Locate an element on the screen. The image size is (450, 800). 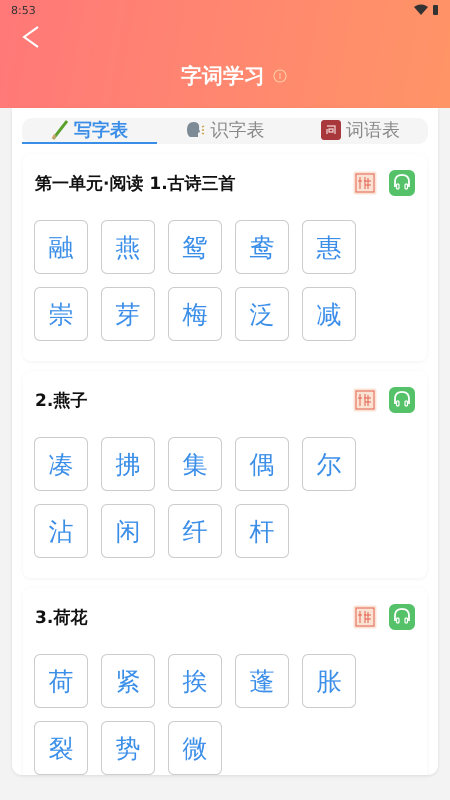
character-tile: 势 is located at coordinates (128, 748).